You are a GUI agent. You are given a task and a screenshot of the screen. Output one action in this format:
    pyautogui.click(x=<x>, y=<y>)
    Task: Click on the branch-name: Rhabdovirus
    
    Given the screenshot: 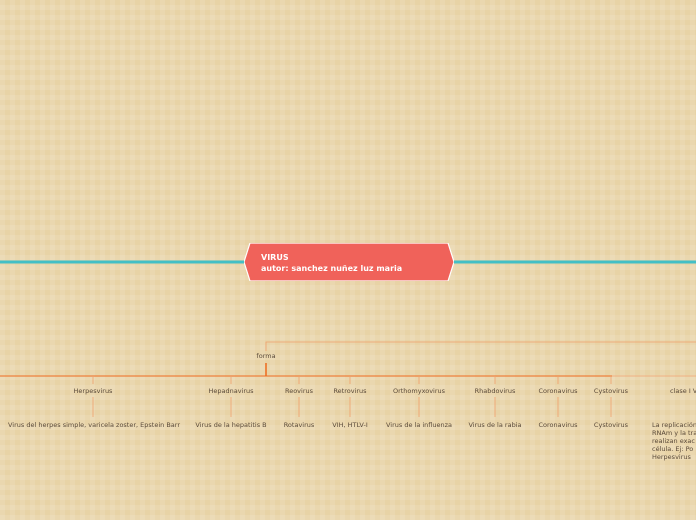 What is the action you would take?
    pyautogui.click(x=495, y=391)
    